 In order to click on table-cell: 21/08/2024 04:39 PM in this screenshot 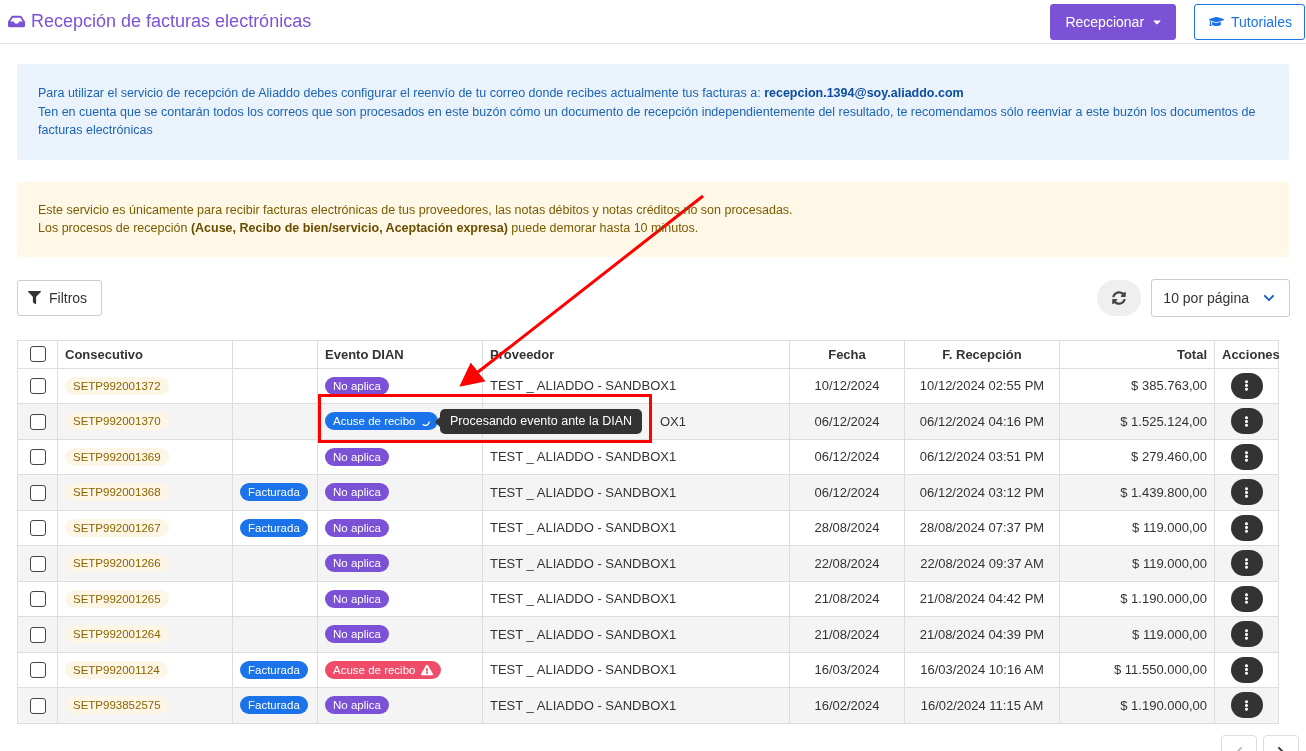, I will do `click(982, 634)`.